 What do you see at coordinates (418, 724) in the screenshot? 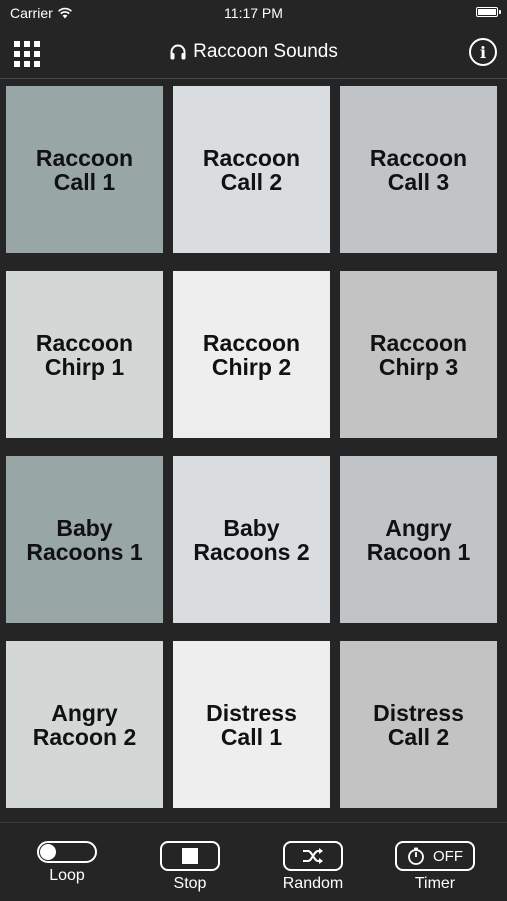
I see `sound-pad-button: Distress Call 2` at bounding box center [418, 724].